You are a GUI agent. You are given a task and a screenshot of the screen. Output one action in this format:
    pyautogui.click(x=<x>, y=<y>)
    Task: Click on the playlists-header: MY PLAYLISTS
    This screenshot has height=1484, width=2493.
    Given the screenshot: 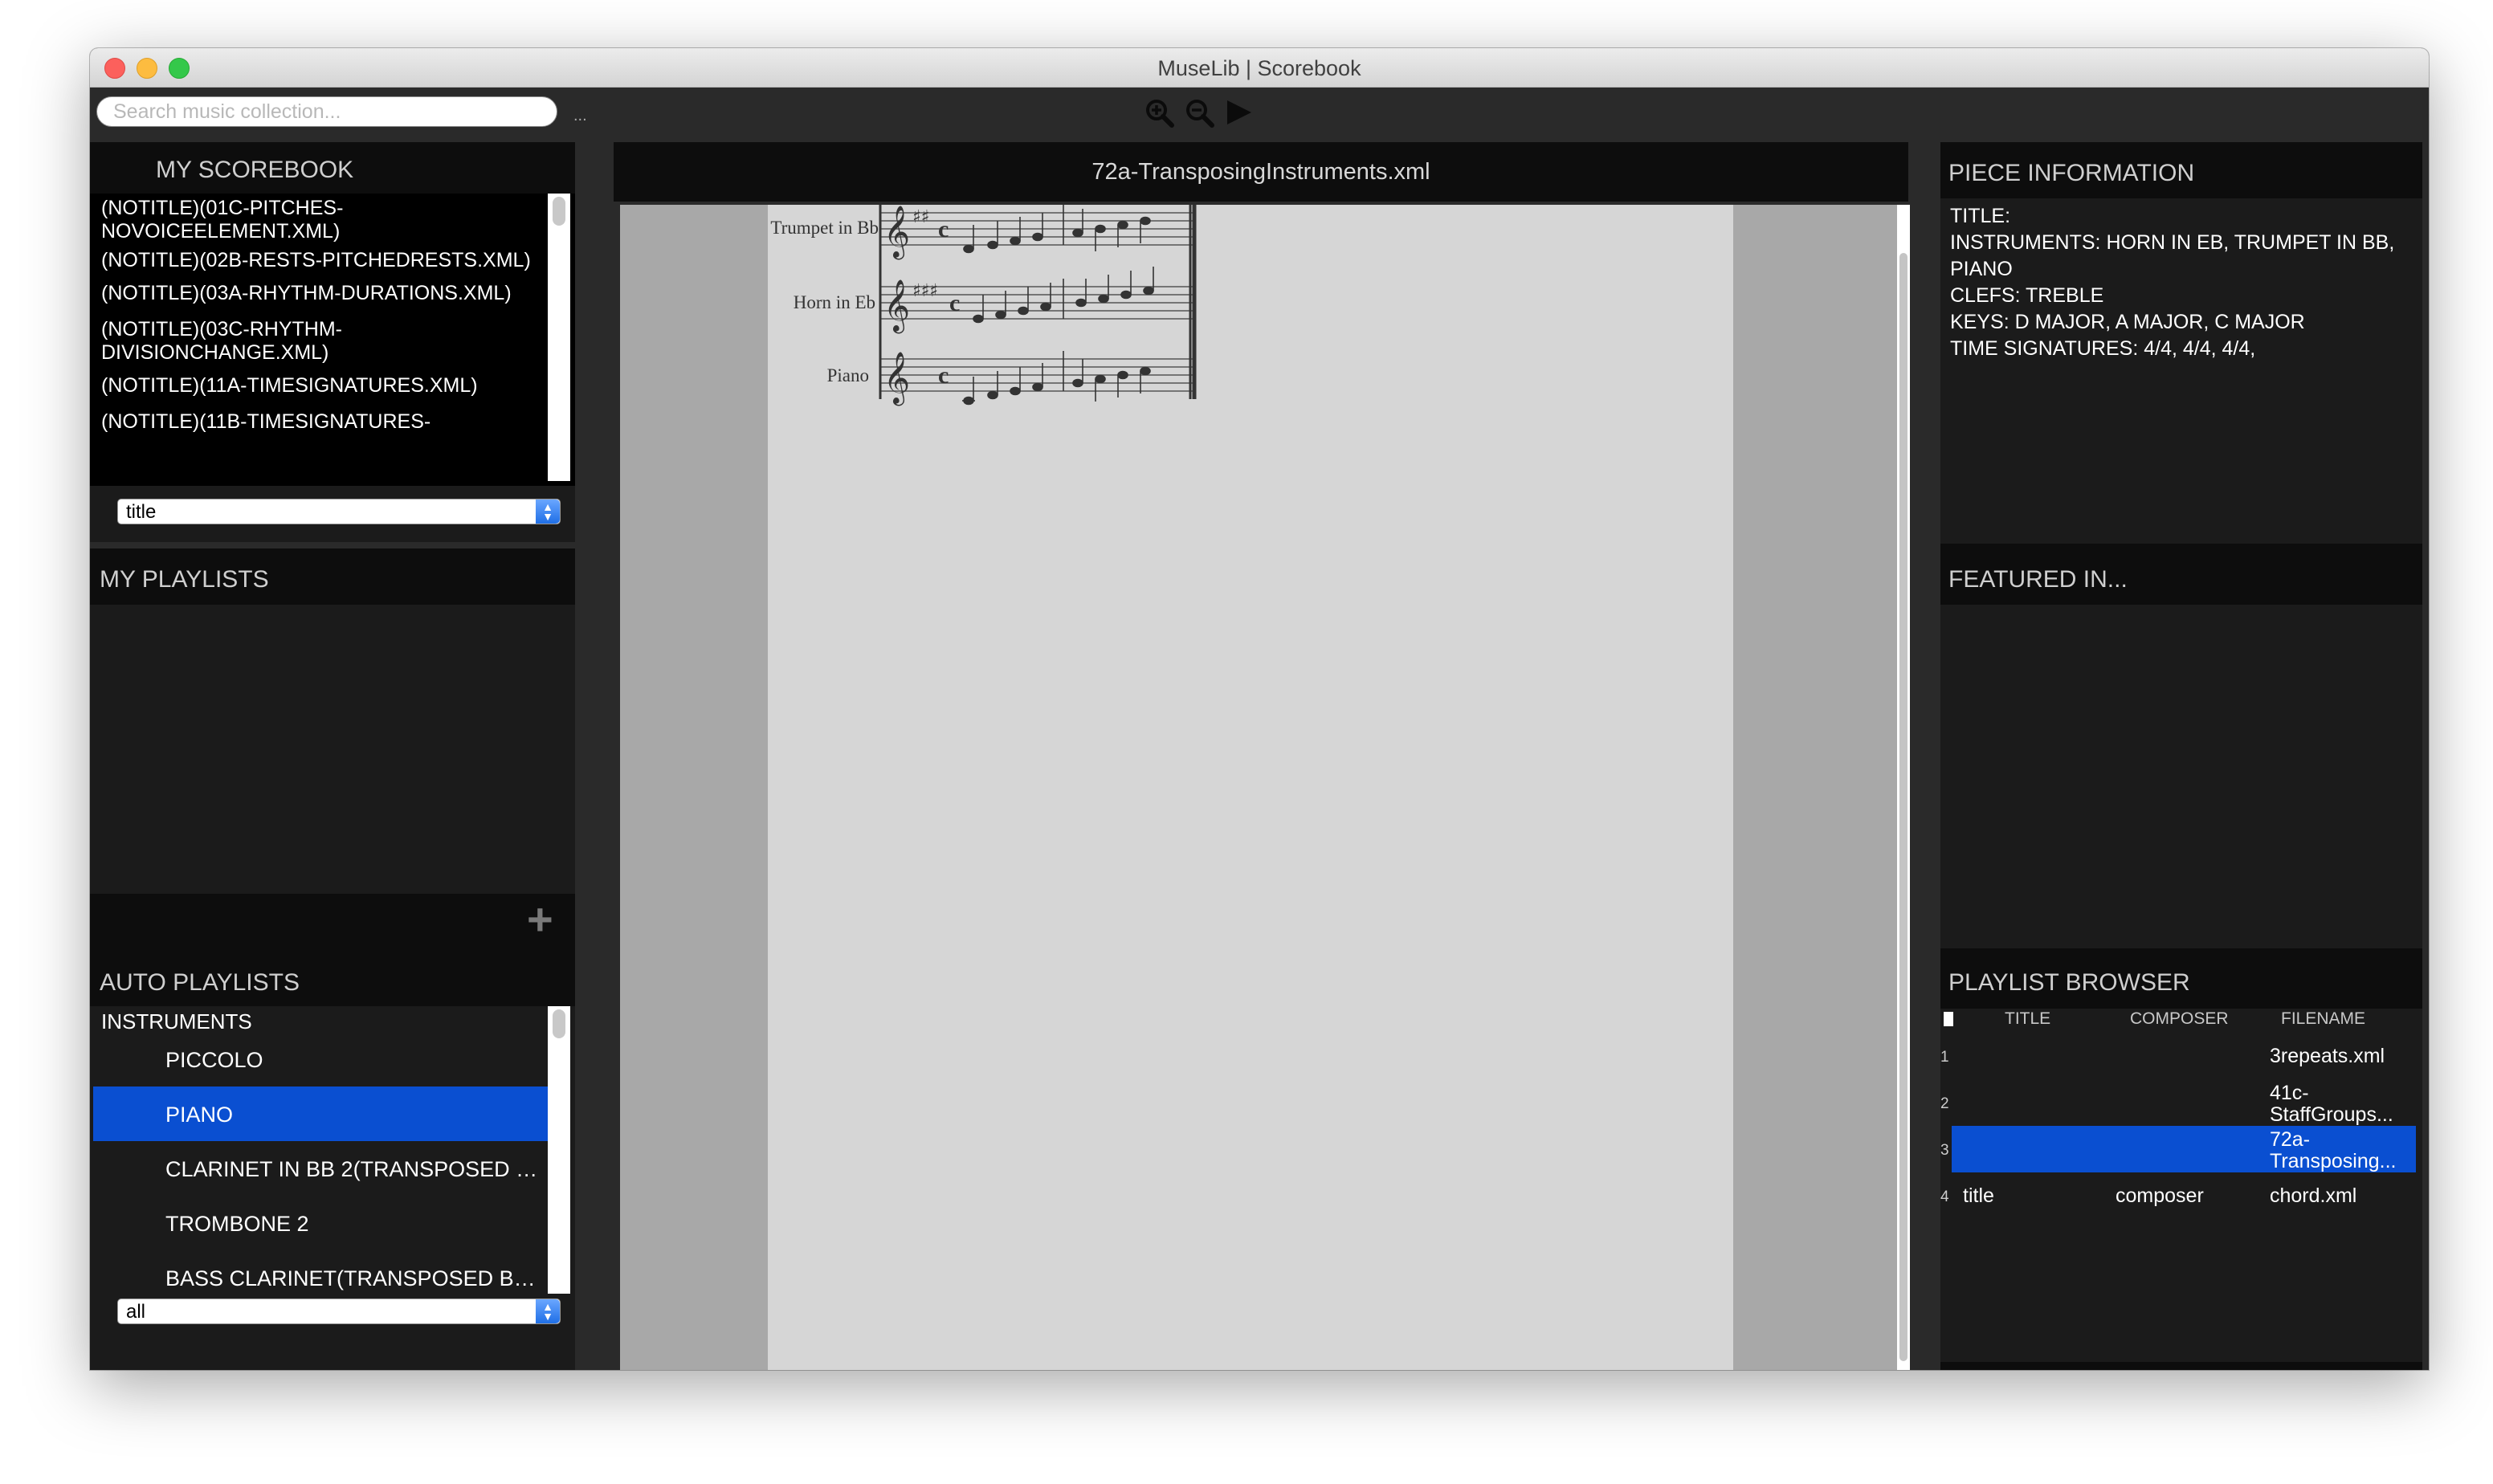 What is the action you would take?
    pyautogui.click(x=332, y=576)
    